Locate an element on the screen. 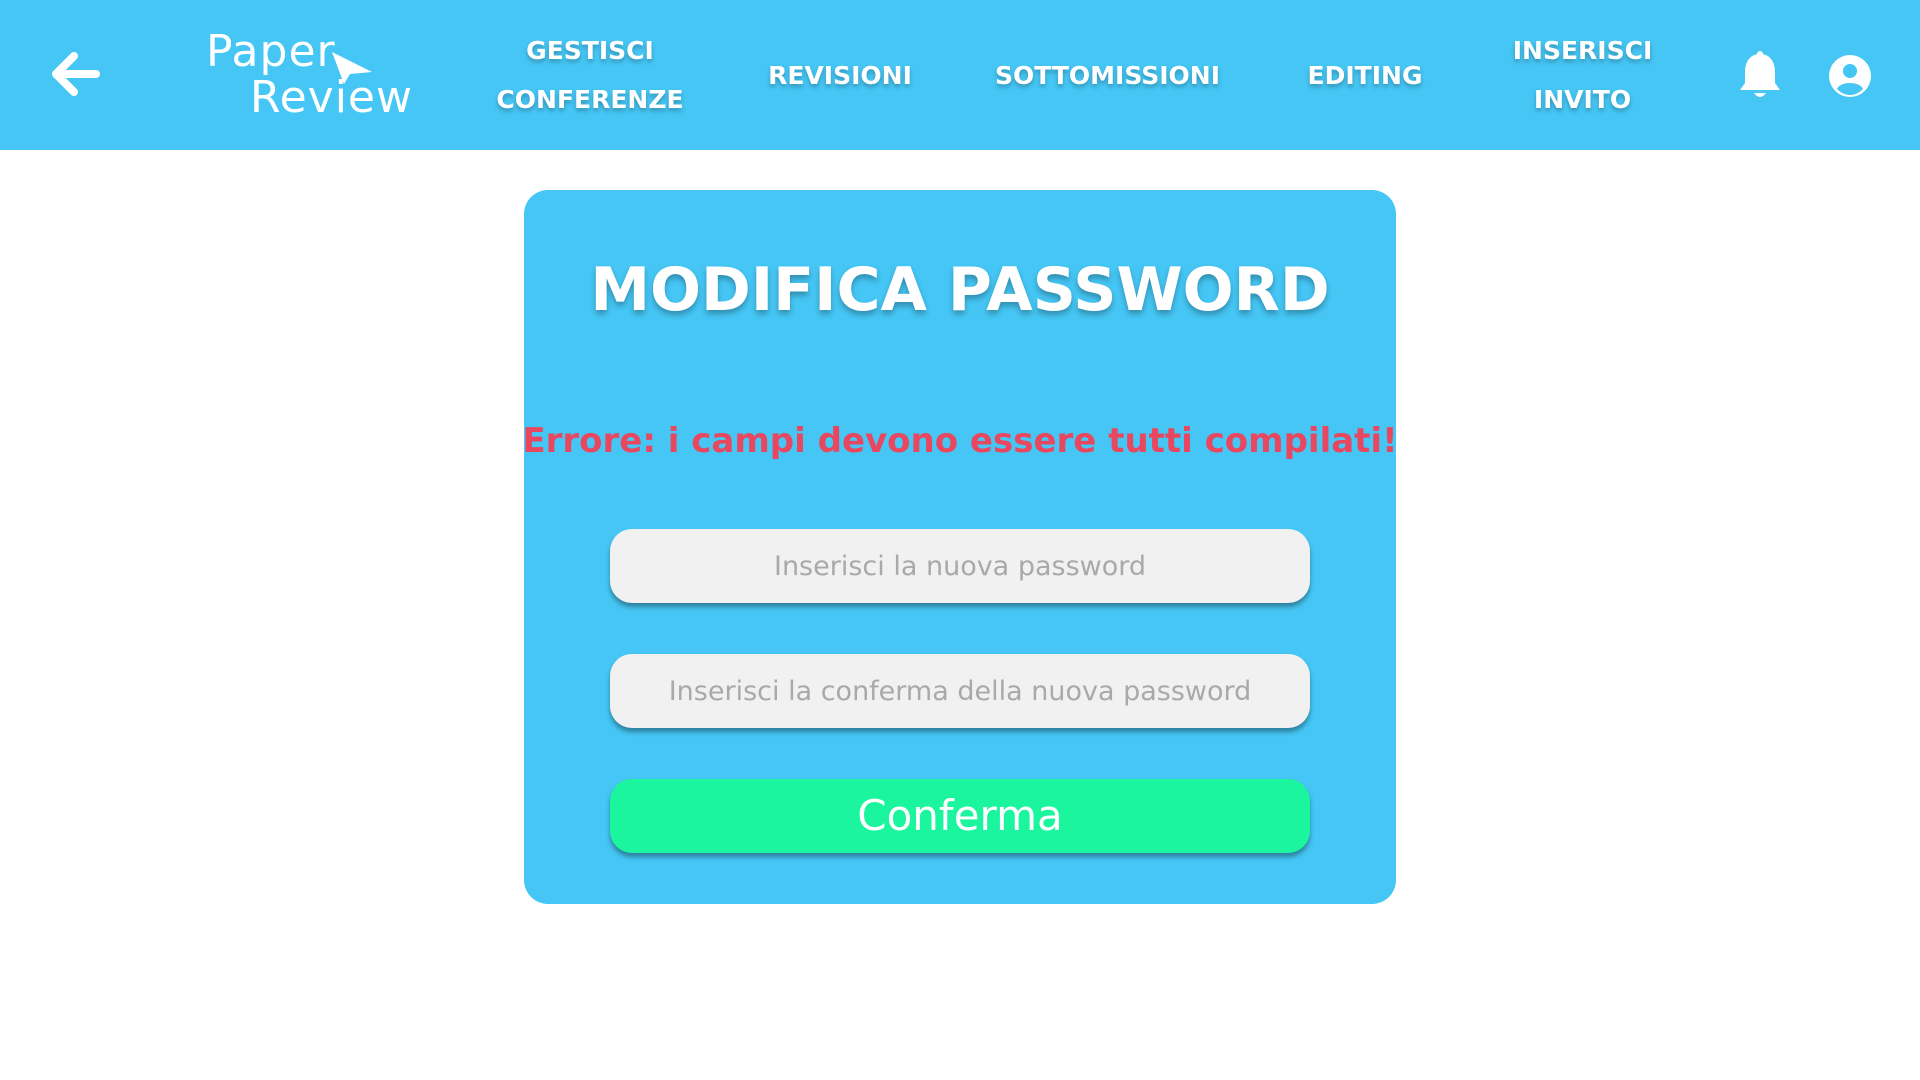  notifications-button is located at coordinates (1760, 76).